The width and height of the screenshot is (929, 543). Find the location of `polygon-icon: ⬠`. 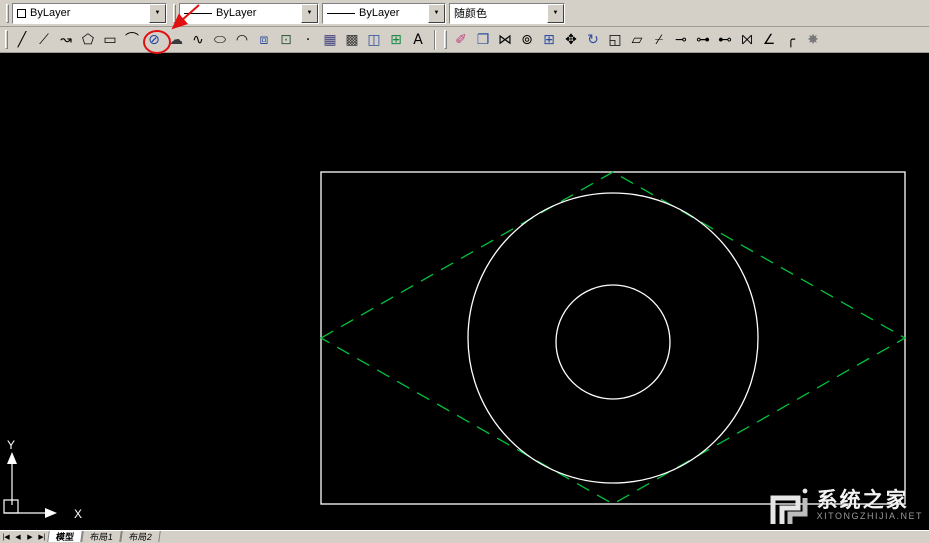

polygon-icon: ⬠ is located at coordinates (88, 39).